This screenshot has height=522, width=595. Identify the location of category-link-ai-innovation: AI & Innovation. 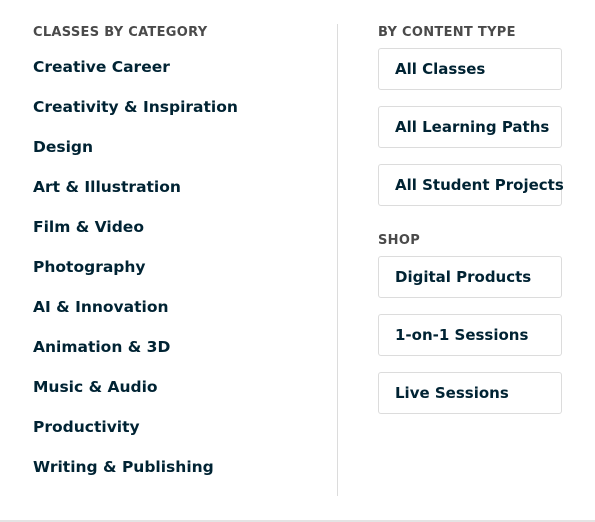
(173, 317).